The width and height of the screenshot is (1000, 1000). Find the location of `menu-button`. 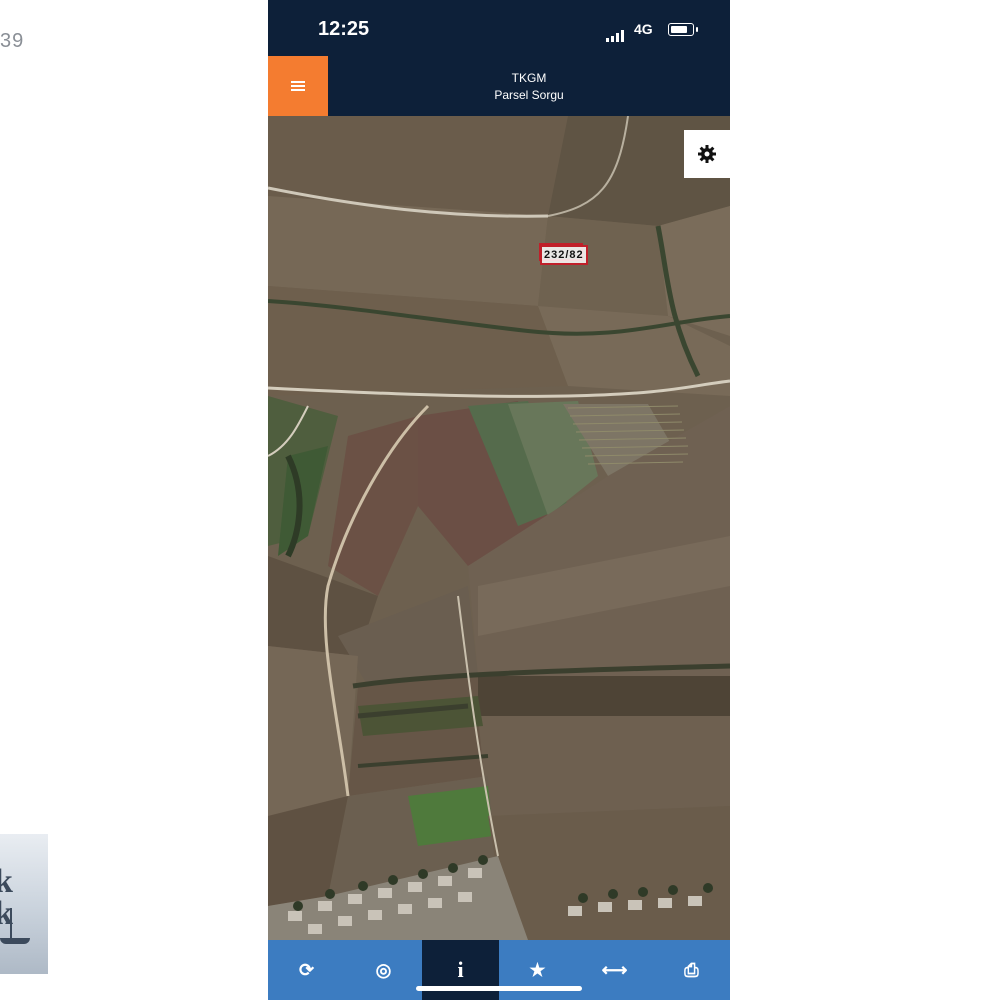

menu-button is located at coordinates (298, 86).